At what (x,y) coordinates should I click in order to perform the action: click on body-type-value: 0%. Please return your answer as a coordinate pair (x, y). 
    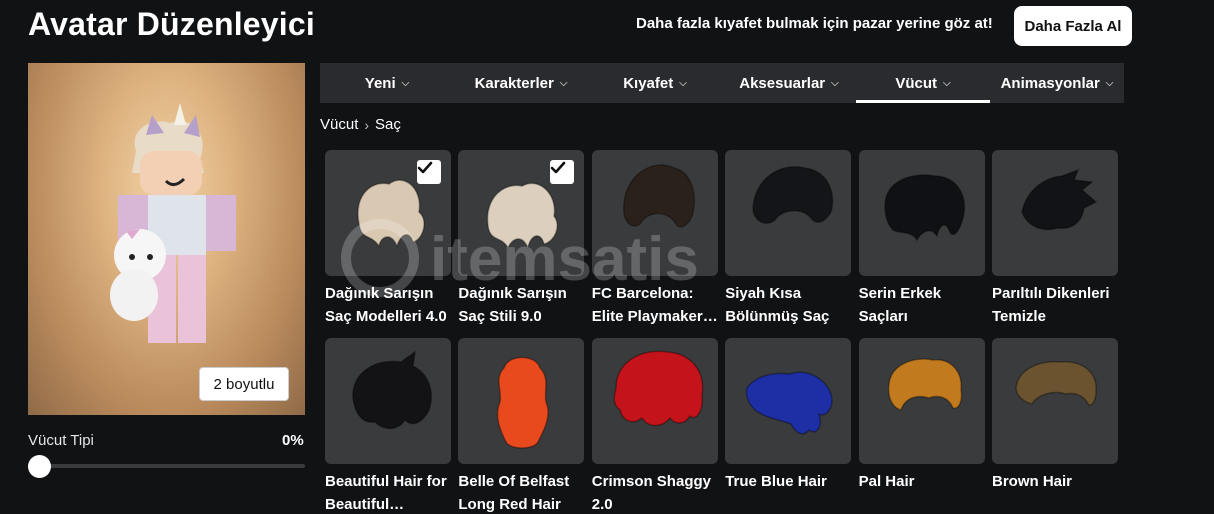
    Looking at the image, I should click on (293, 440).